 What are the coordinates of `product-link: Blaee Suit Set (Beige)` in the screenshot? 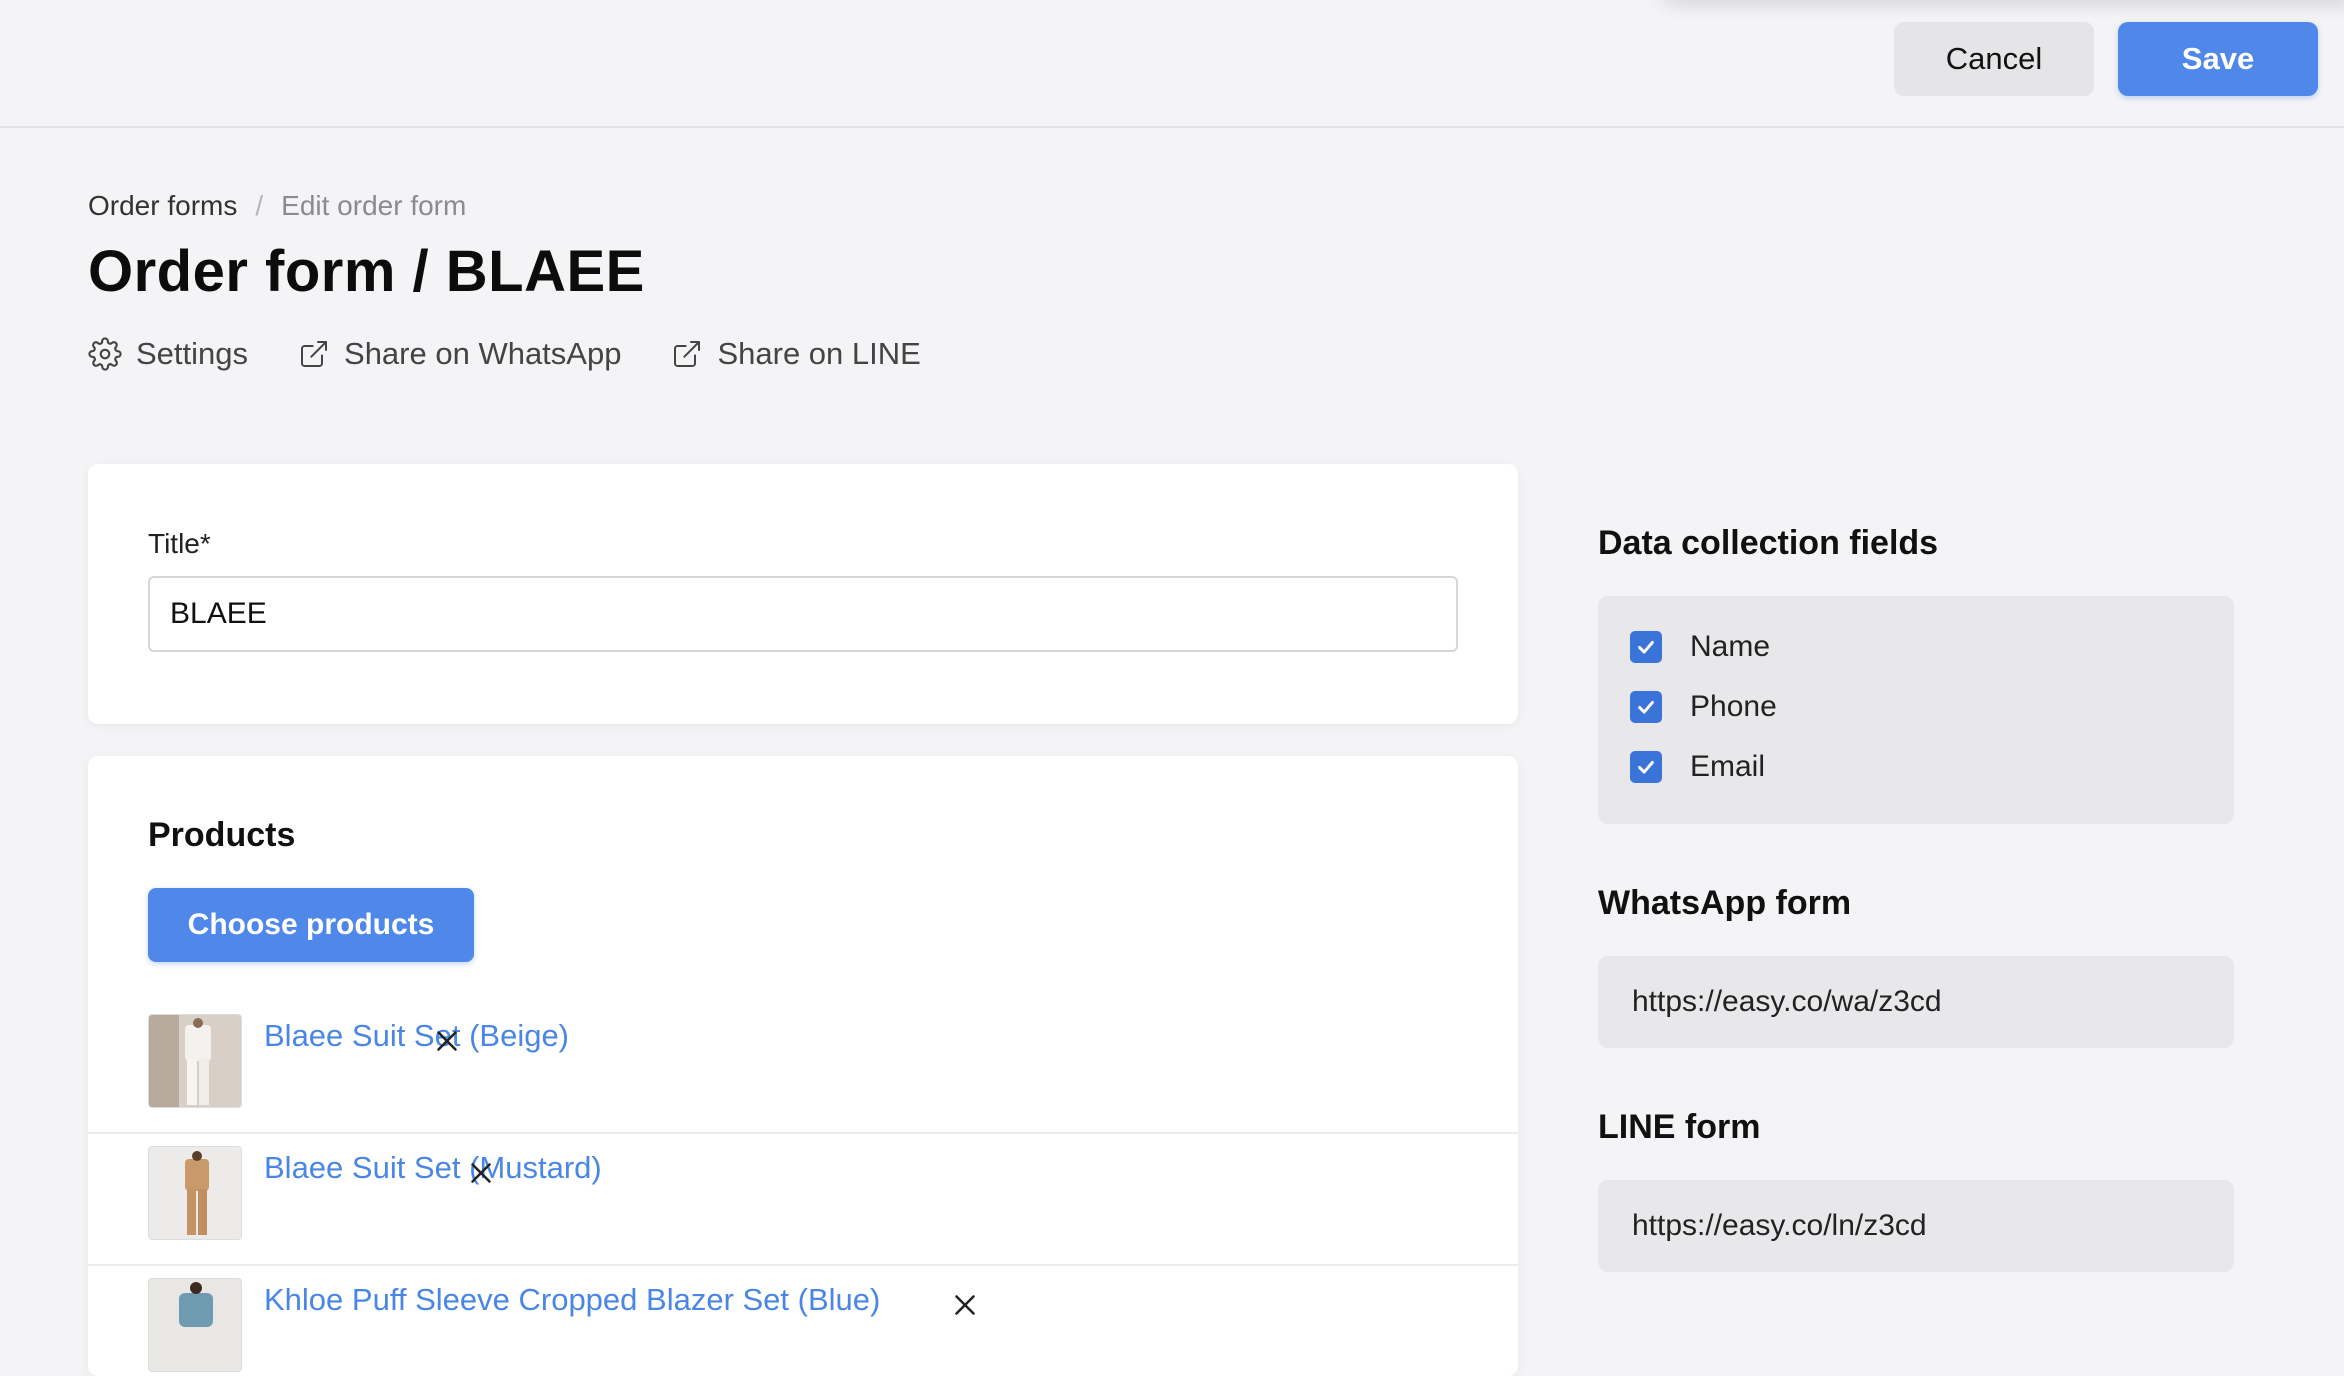 It's located at (416, 1036).